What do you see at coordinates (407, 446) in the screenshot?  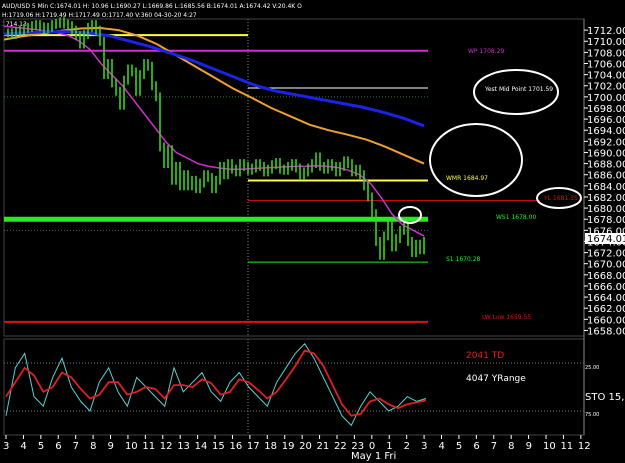 I see `x-tick-label: 2` at bounding box center [407, 446].